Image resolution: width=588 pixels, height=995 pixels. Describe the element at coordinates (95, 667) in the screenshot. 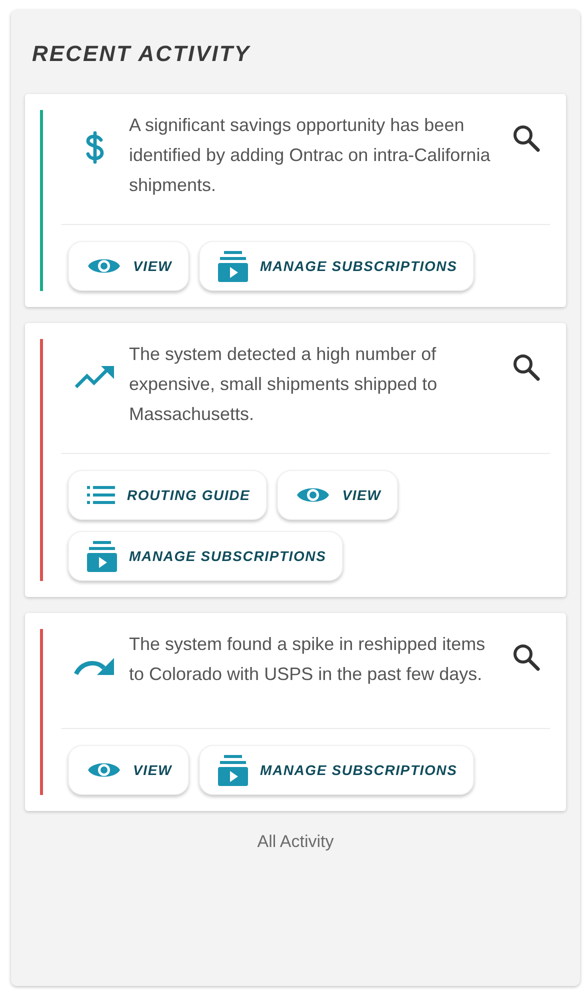

I see `curved-arrow-icon` at that location.